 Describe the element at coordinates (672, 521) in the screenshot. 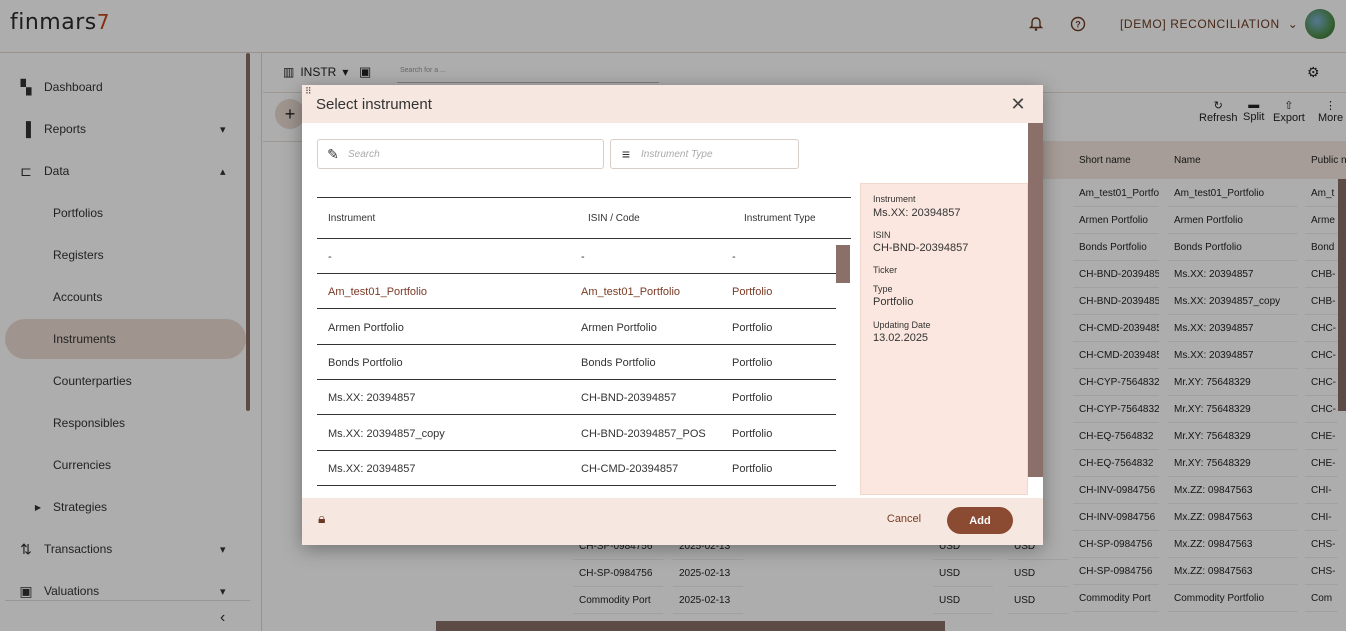

I see `dialog-footer: 🔒︎ Cancel Add` at that location.